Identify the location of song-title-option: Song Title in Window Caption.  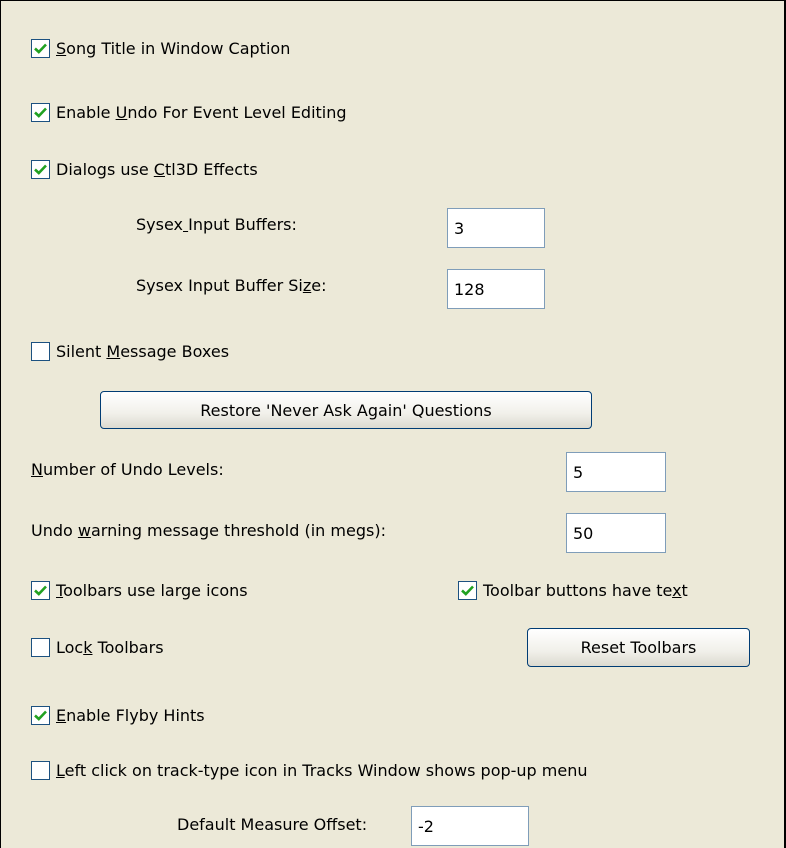
(160, 48).